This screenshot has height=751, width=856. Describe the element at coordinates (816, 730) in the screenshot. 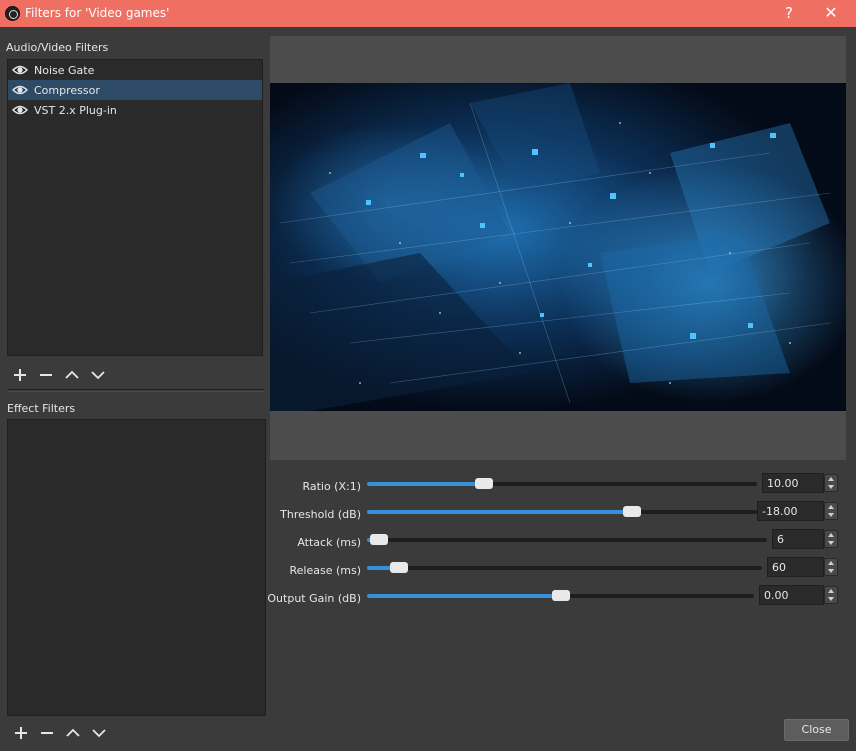

I see `close-button: Close` at that location.